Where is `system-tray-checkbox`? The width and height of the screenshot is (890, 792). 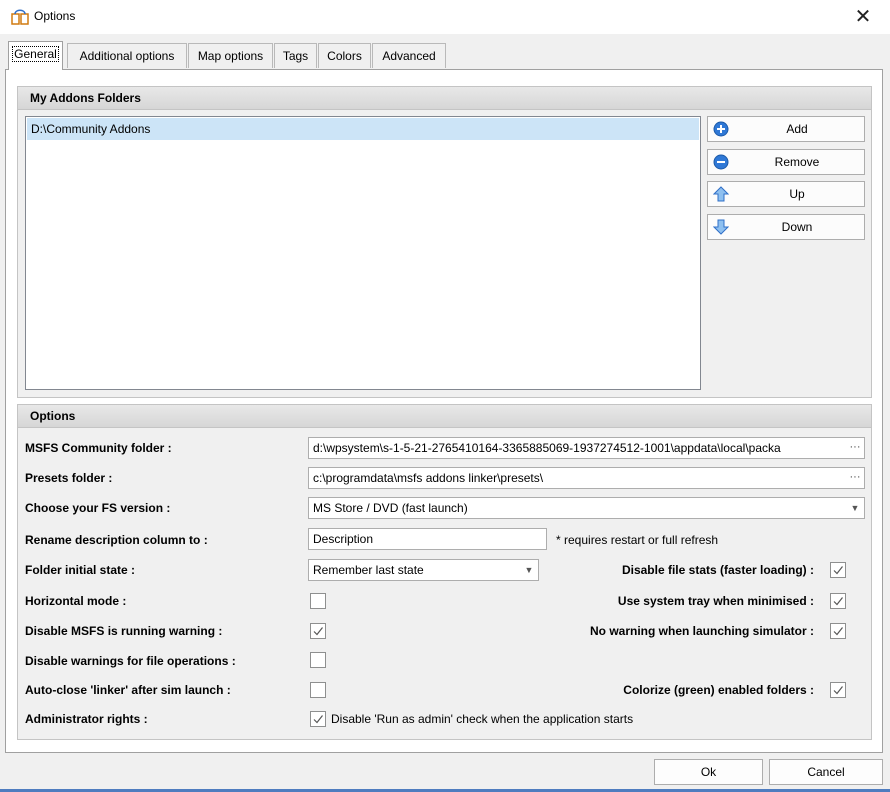 system-tray-checkbox is located at coordinates (838, 601).